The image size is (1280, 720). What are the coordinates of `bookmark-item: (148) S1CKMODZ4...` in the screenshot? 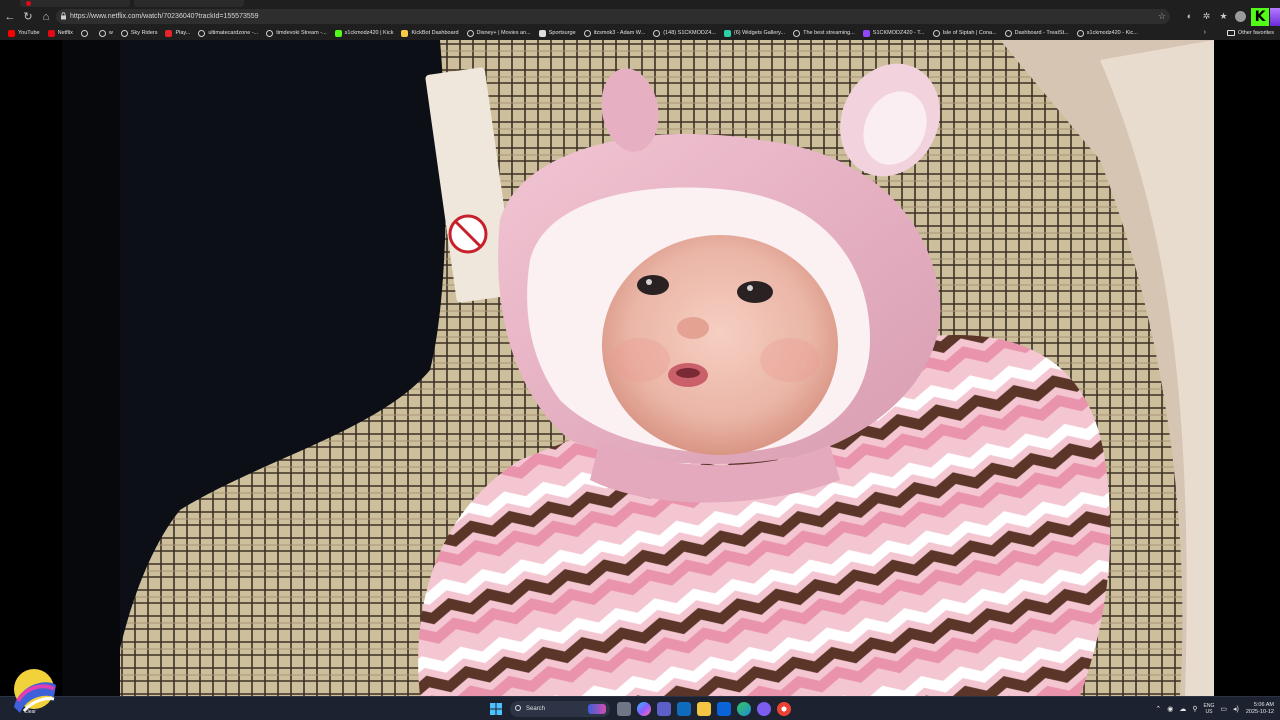 It's located at (684, 33).